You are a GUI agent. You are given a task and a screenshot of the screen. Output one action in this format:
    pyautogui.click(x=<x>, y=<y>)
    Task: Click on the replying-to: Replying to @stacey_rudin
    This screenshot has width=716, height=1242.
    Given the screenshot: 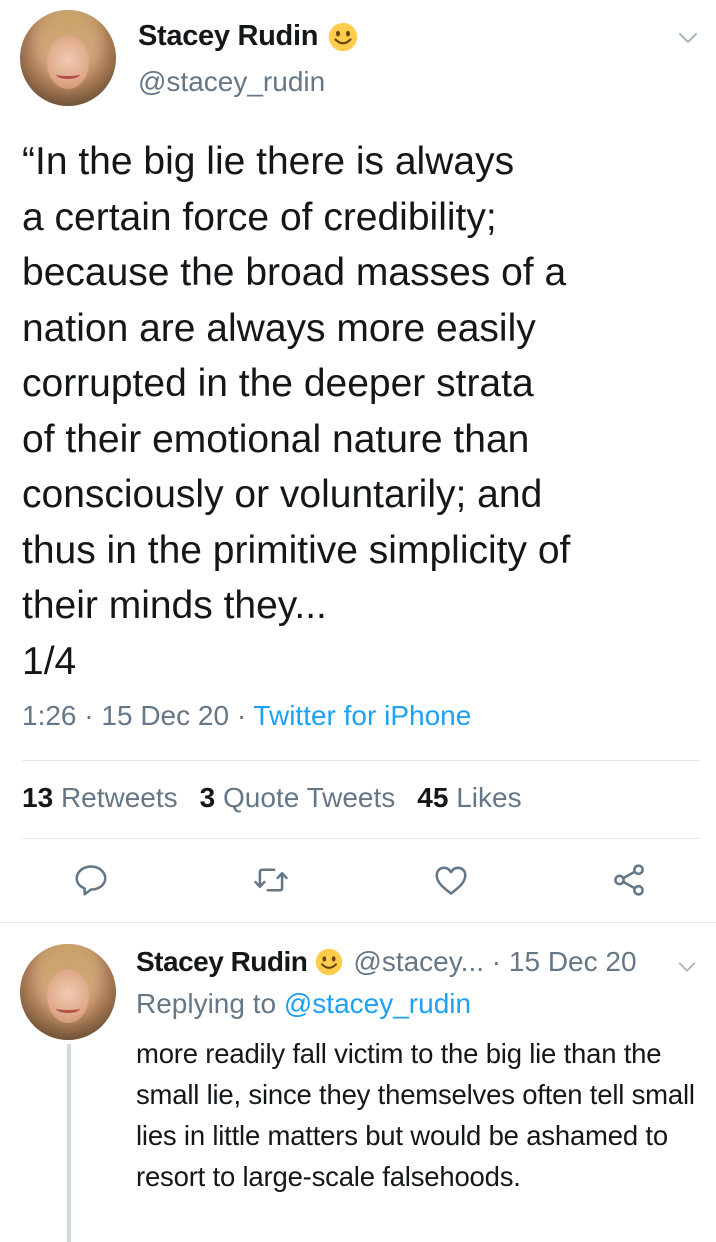 What is the action you would take?
    pyautogui.click(x=303, y=1004)
    